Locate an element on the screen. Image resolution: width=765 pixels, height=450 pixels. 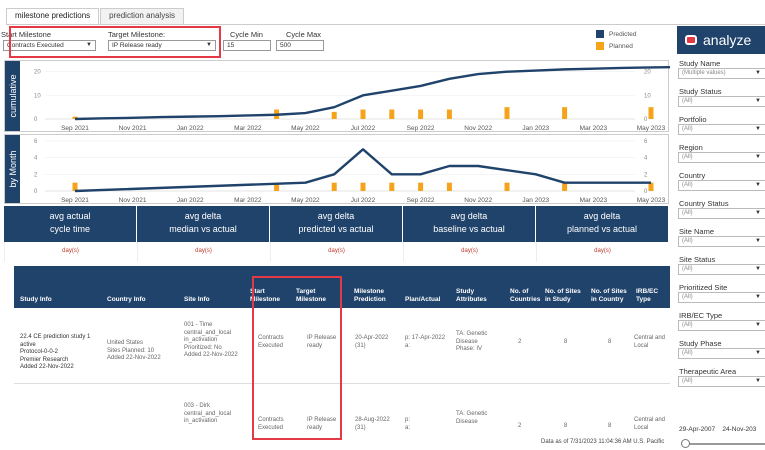
date-start: 29-Apr-2007 is located at coordinates (697, 429).